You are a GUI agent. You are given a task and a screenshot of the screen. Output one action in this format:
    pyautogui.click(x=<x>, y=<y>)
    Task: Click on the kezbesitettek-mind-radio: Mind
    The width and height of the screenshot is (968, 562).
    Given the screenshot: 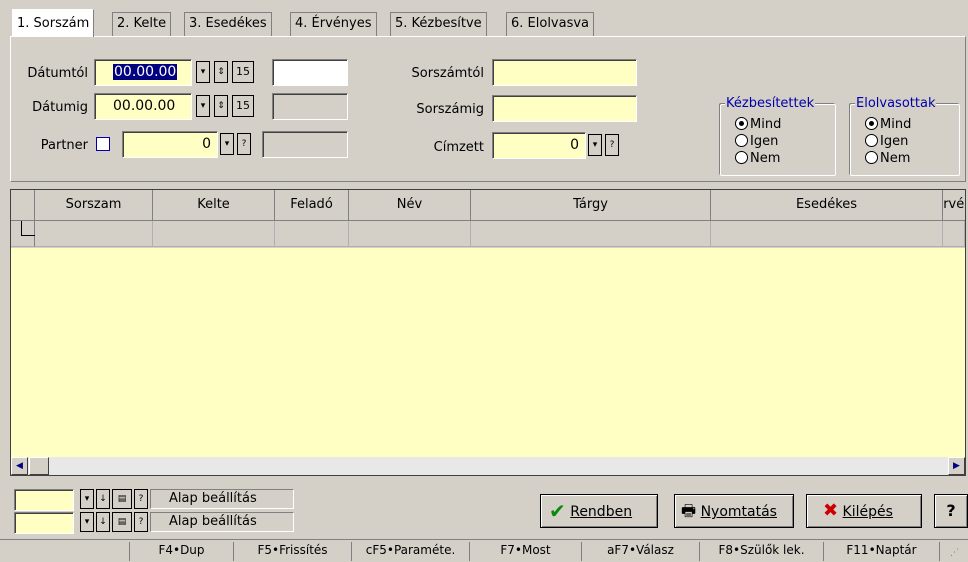 What is the action you would take?
    pyautogui.click(x=758, y=124)
    